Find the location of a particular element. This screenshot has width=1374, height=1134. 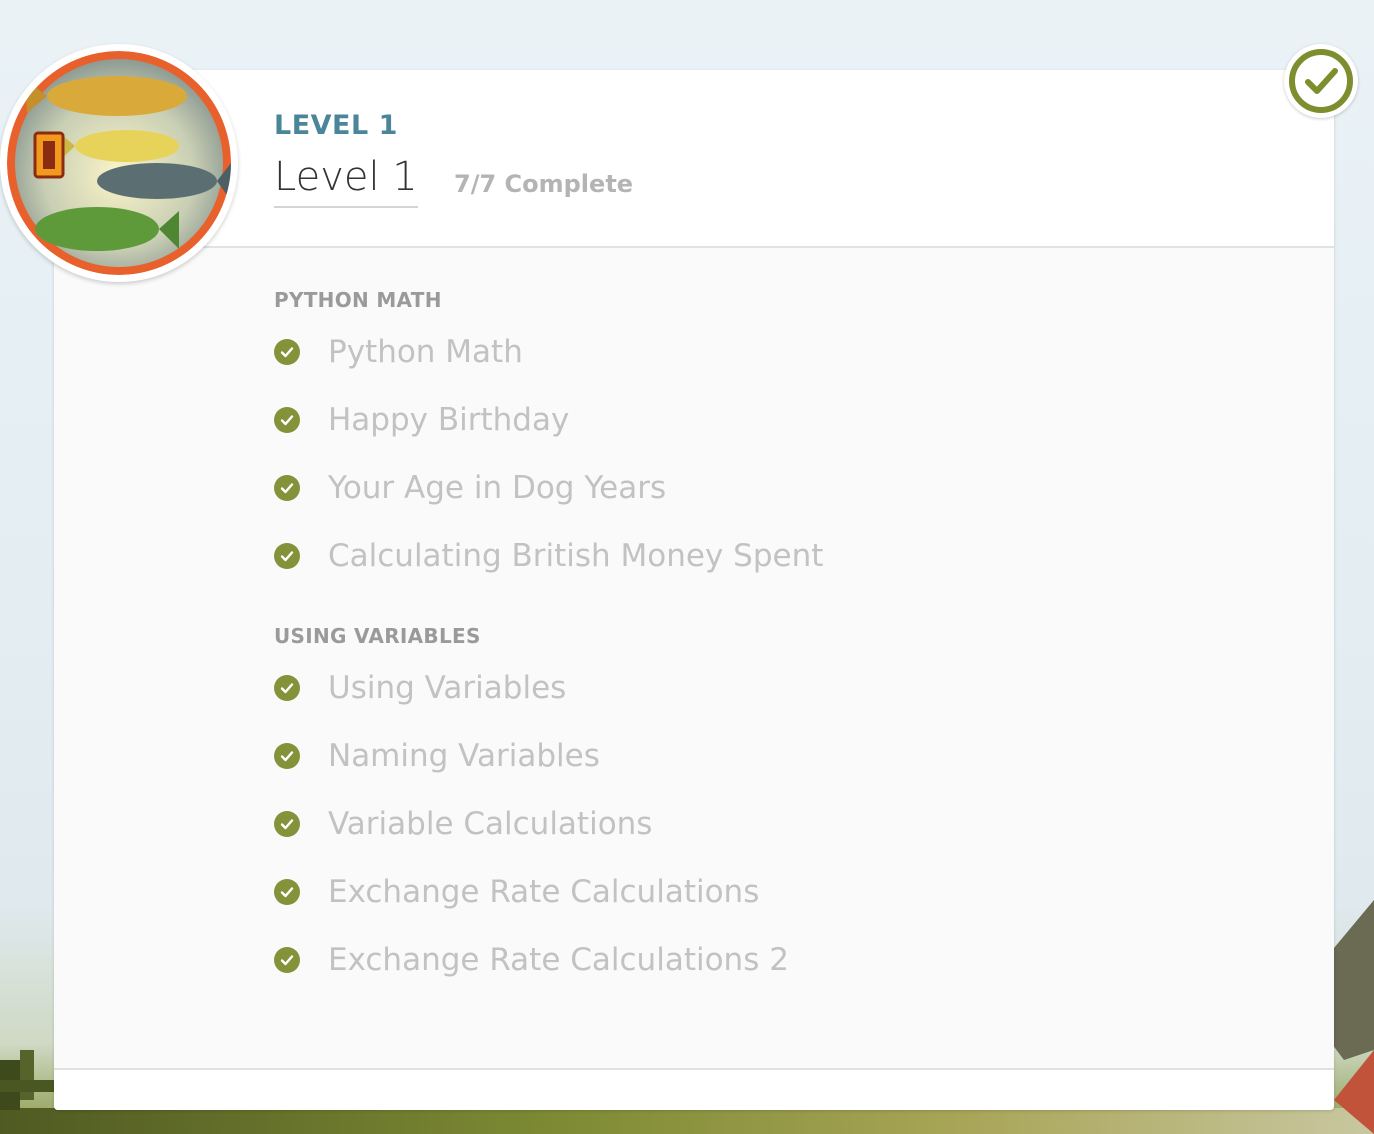

lesson-label: Exchange Rate Calculations is located at coordinates (544, 892).